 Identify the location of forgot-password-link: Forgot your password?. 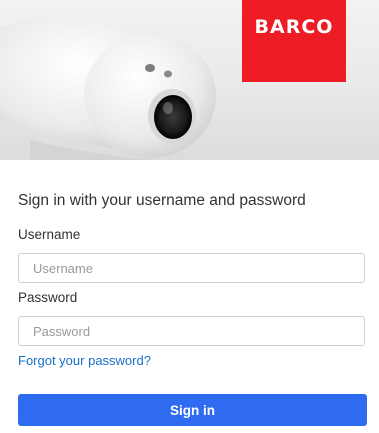
(84, 360).